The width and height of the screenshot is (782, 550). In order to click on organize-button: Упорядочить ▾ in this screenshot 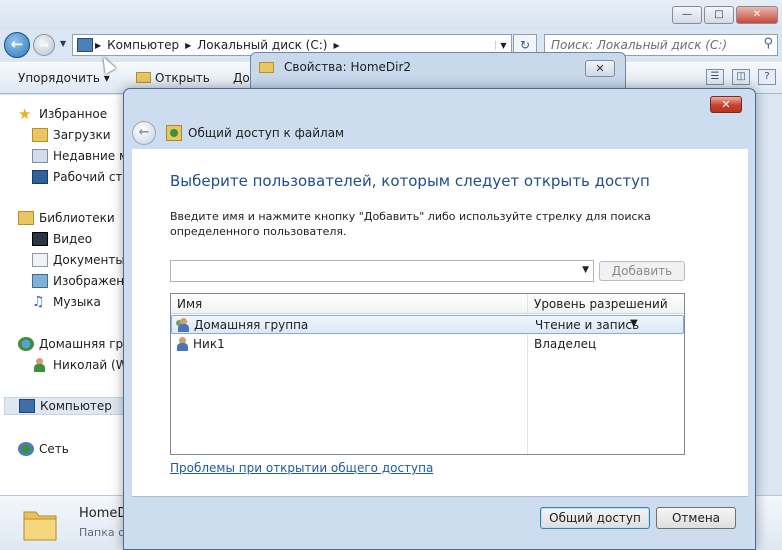, I will do `click(64, 78)`.